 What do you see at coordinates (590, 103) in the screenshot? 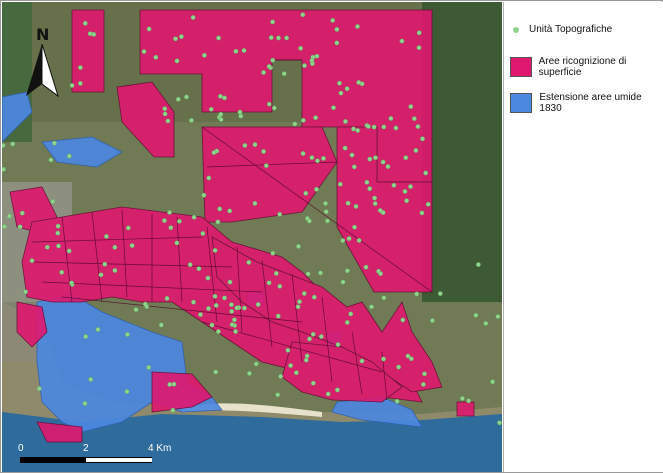
I see `legend-label: Estensione aree umide 1830` at bounding box center [590, 103].